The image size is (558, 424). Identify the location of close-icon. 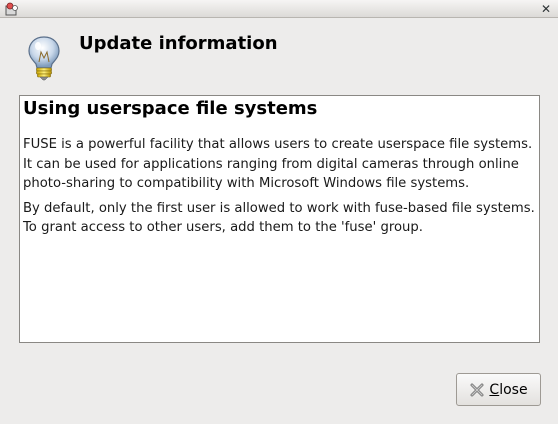
(477, 389).